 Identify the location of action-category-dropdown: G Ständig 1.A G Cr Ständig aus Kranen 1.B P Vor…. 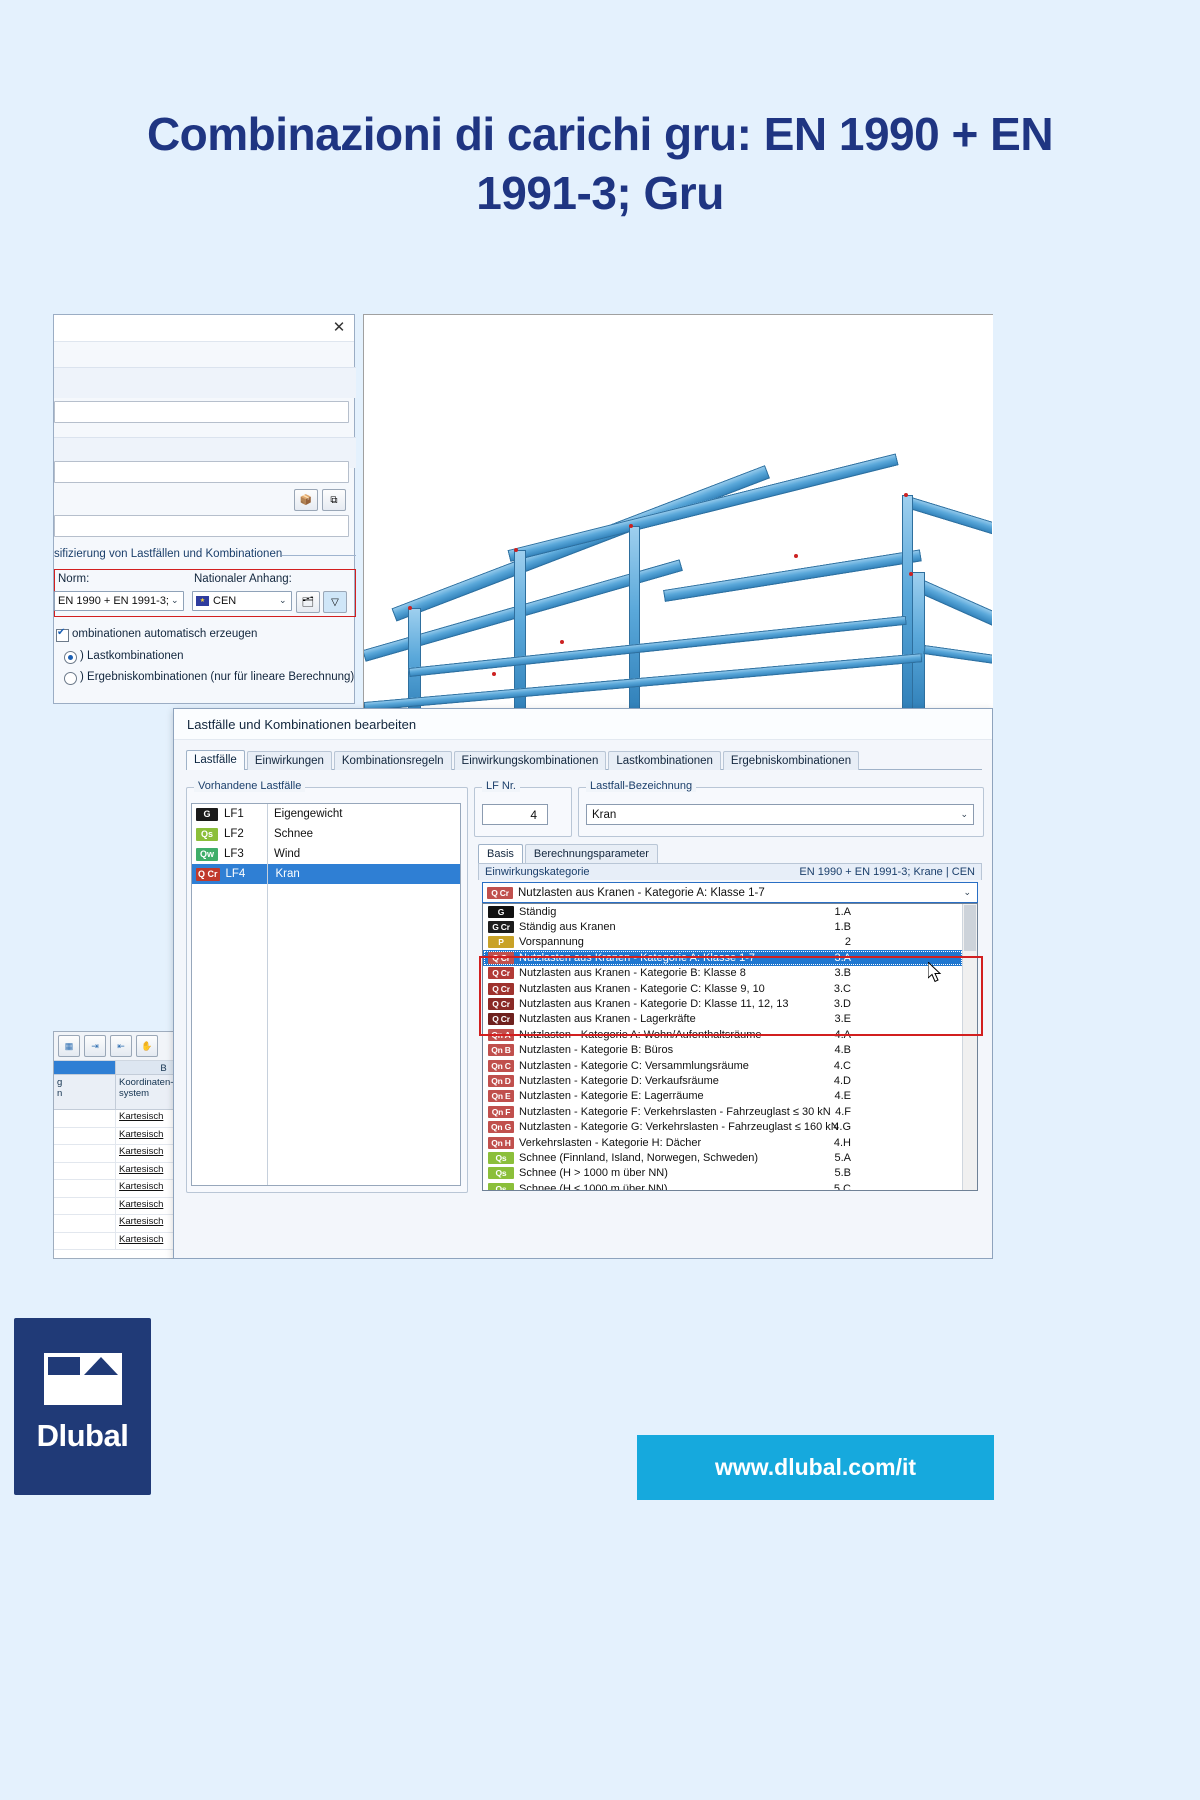
(730, 1047).